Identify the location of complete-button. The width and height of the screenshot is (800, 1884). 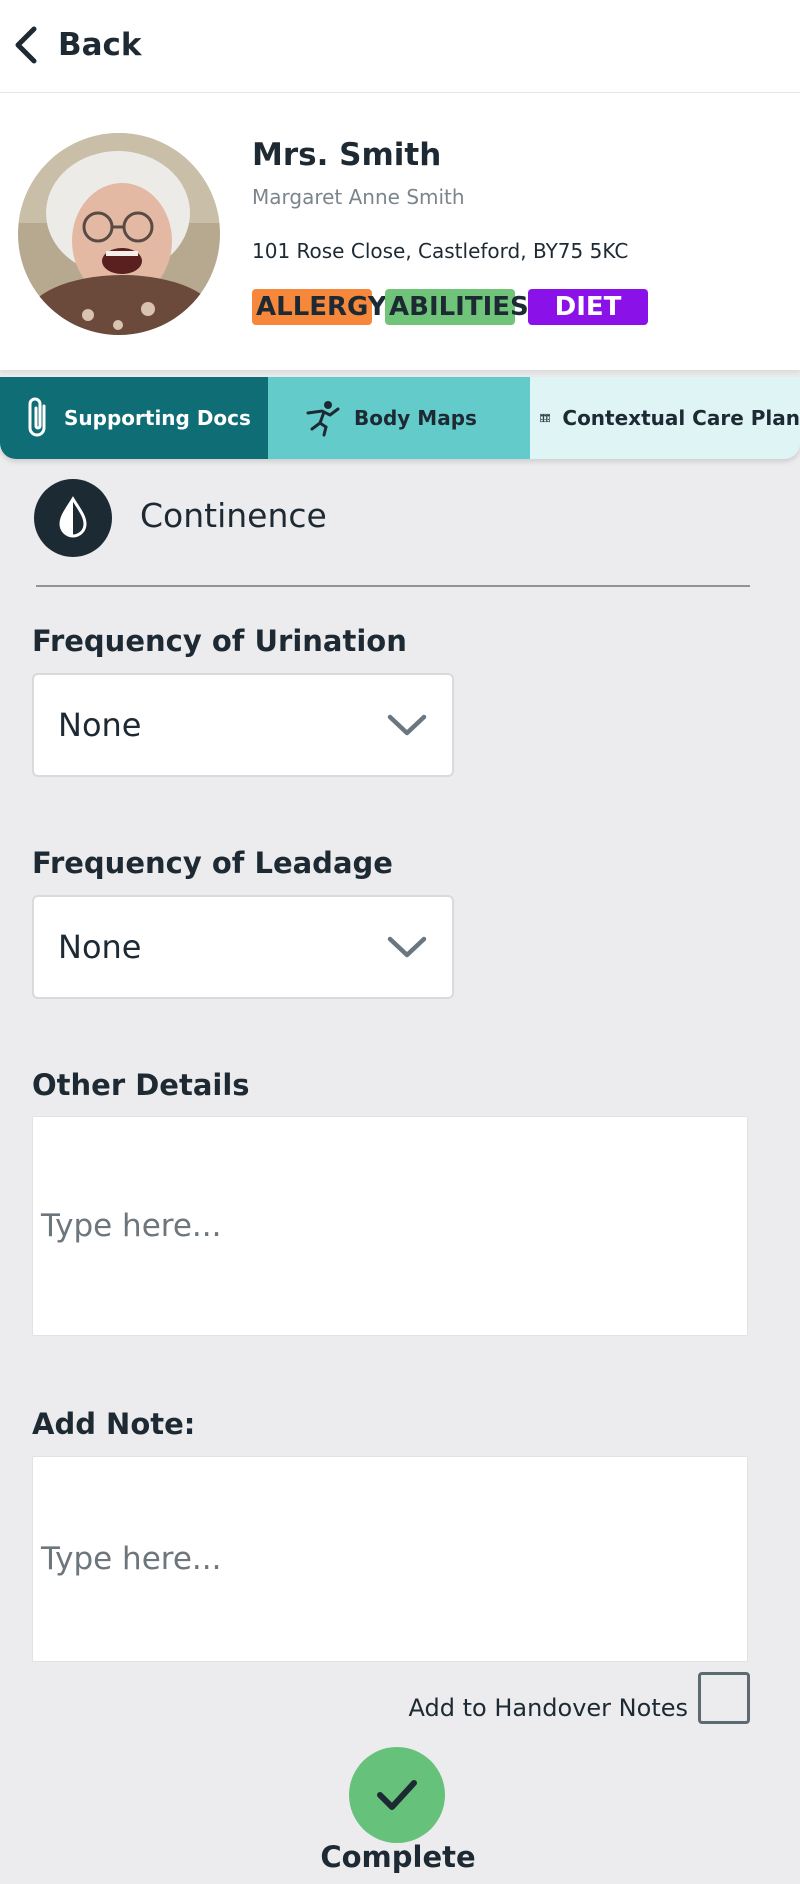
(397, 1795).